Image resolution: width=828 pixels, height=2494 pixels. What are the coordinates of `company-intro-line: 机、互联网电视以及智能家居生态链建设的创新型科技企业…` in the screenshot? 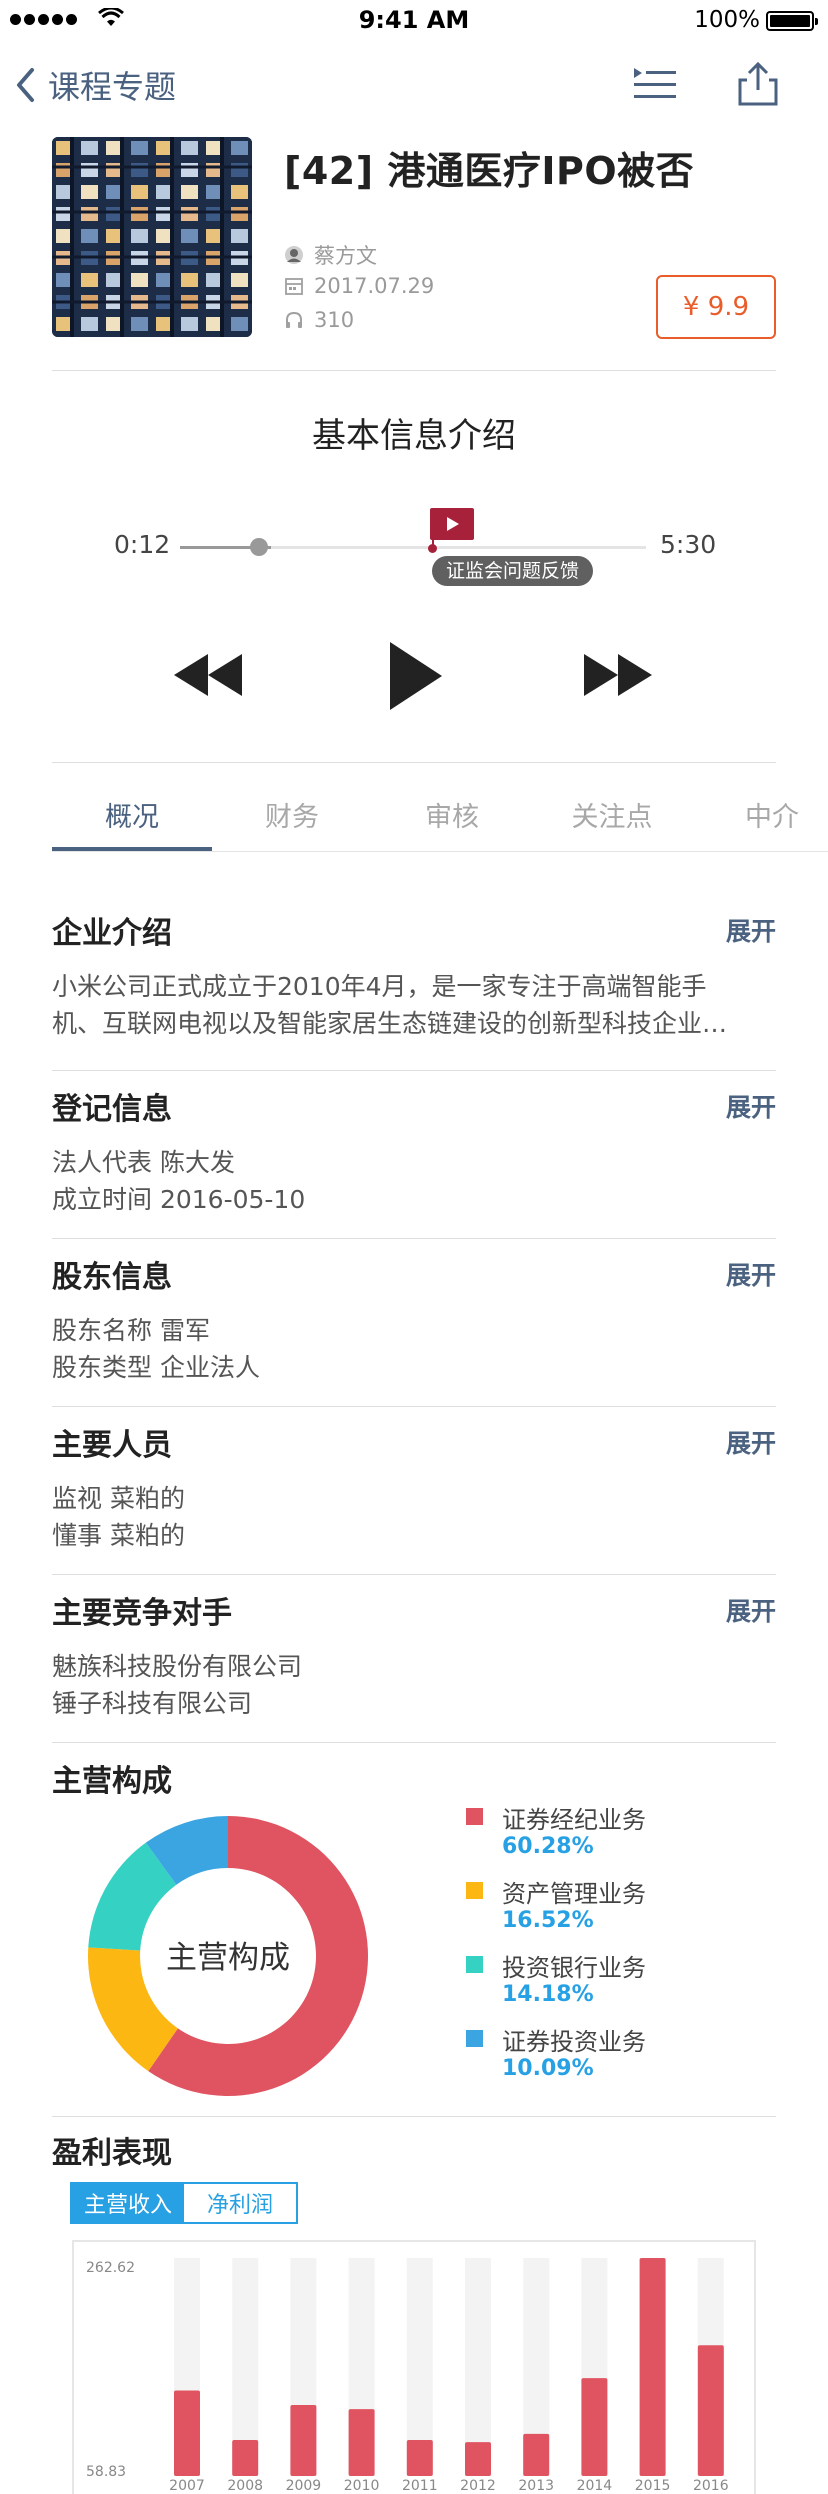 It's located at (390, 1023).